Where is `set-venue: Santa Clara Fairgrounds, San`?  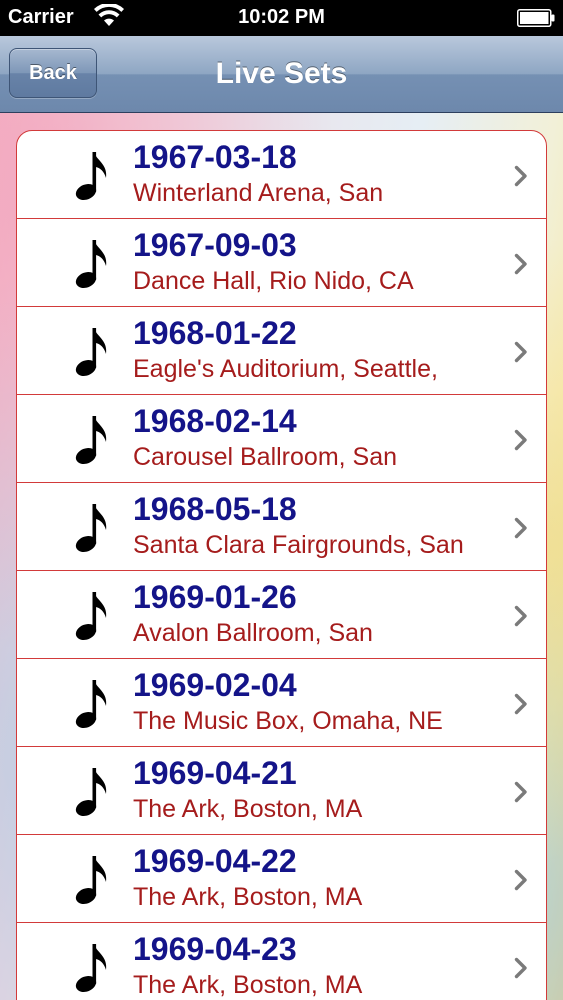 set-venue: Santa Clara Fairgrounds, San is located at coordinates (298, 545).